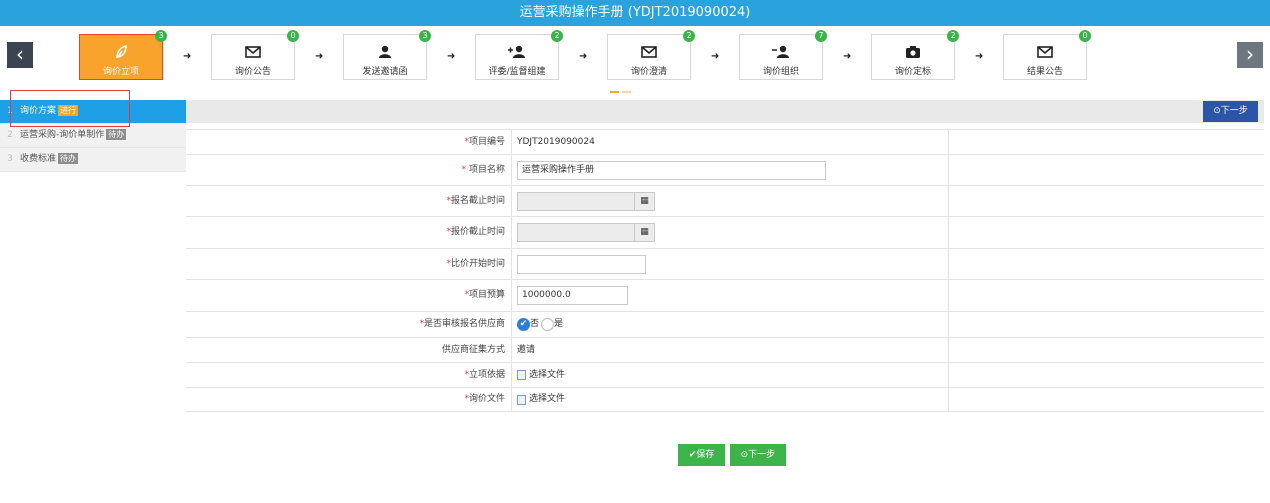 This screenshot has width=1270, height=503. Describe the element at coordinates (486, 375) in the screenshot. I see `field-label-text: 立项依据` at that location.